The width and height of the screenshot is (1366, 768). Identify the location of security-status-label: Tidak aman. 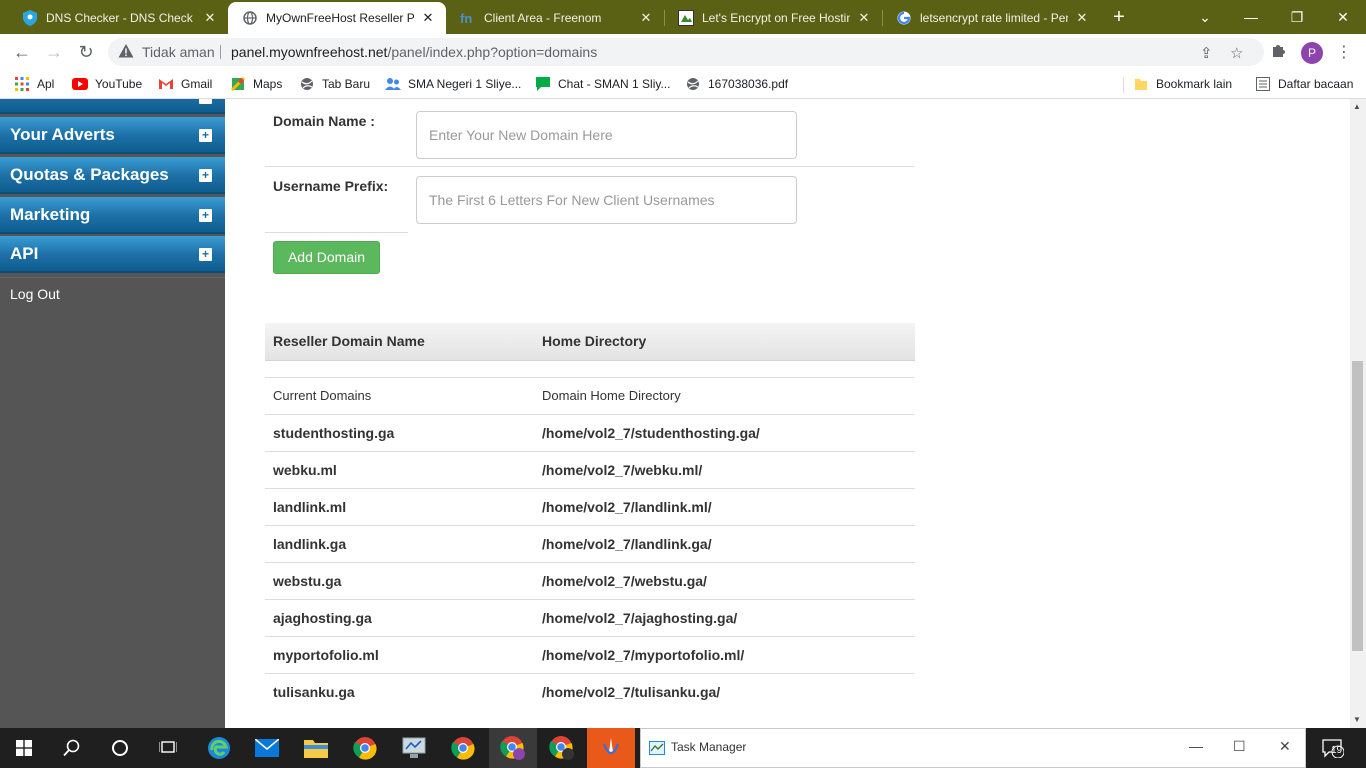
(178, 52).